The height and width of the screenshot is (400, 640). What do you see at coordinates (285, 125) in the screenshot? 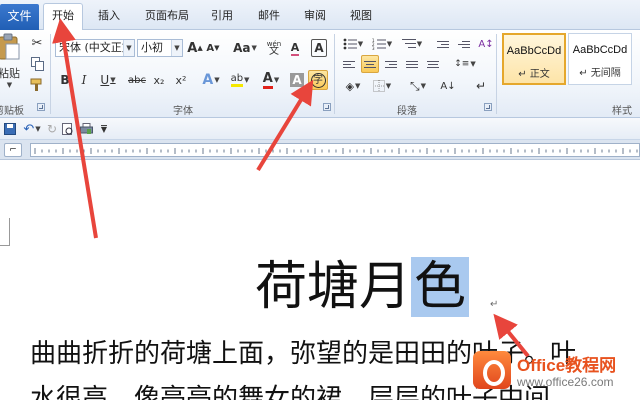
I see `annotation-arrow-to-enclose-button` at bounding box center [285, 125].